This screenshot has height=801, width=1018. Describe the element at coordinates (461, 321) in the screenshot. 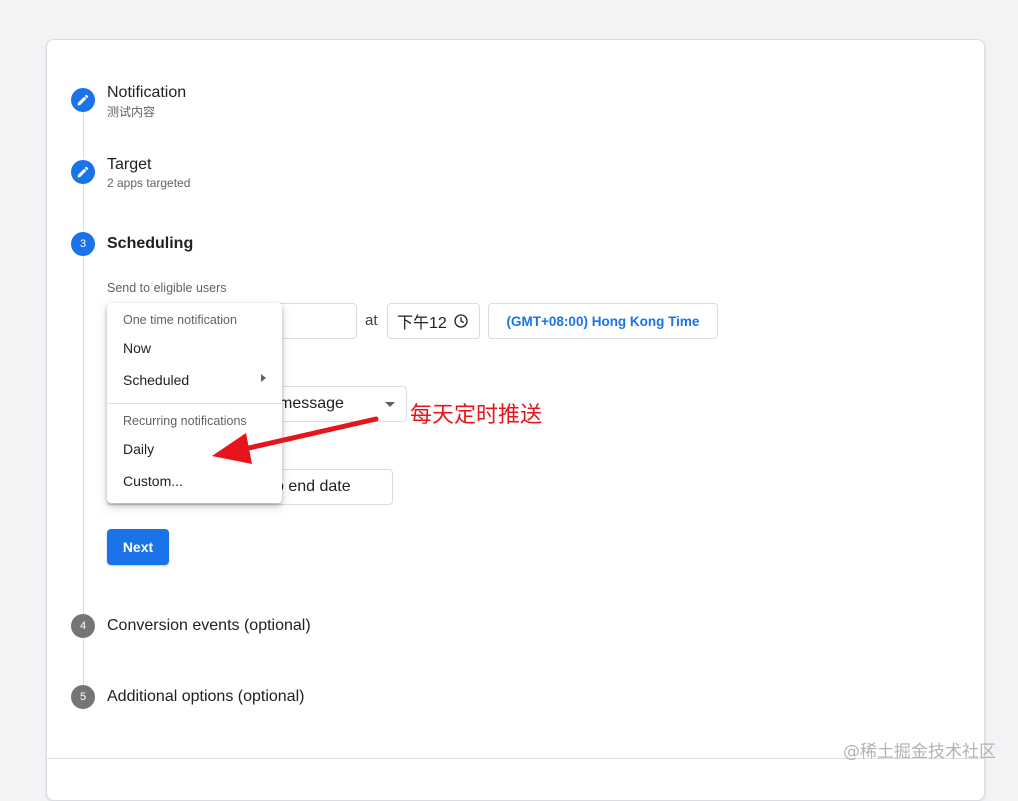

I see `clock-icon` at that location.